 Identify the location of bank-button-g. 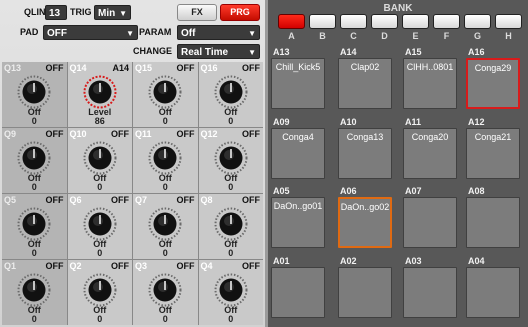
(477, 21).